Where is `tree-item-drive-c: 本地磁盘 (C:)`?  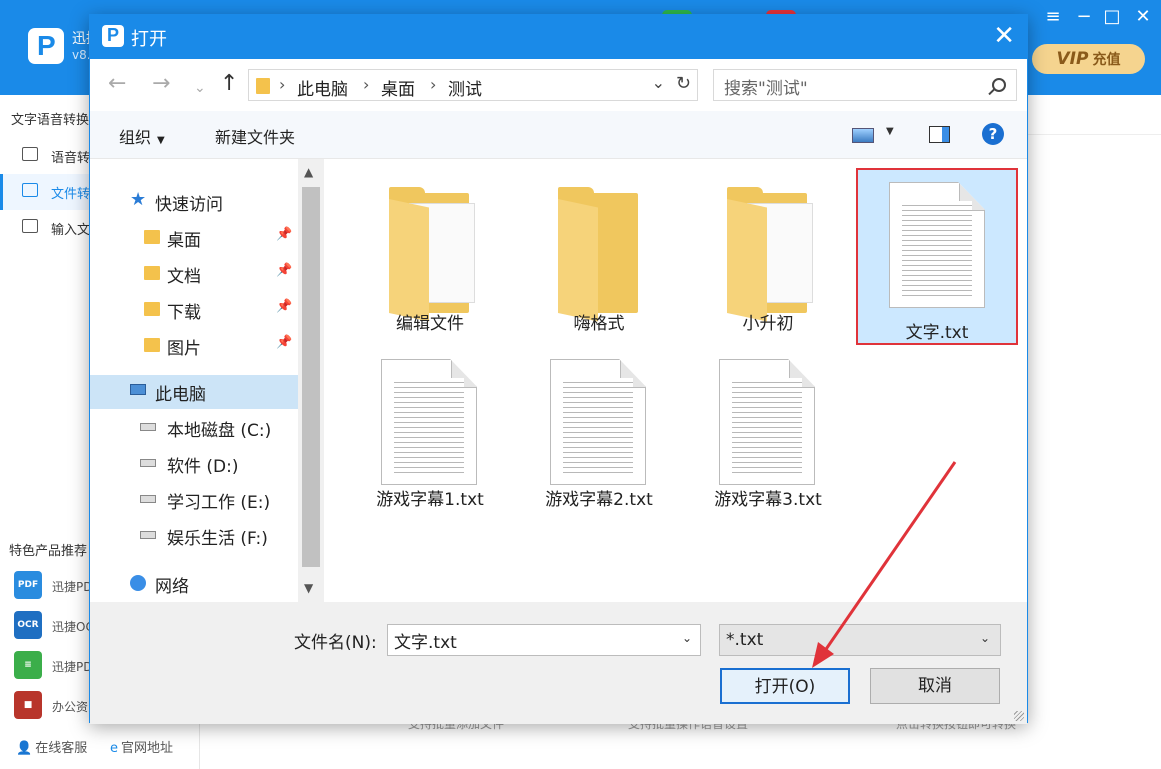
tree-item-drive-c: 本地磁盘 (C:) is located at coordinates (194, 428).